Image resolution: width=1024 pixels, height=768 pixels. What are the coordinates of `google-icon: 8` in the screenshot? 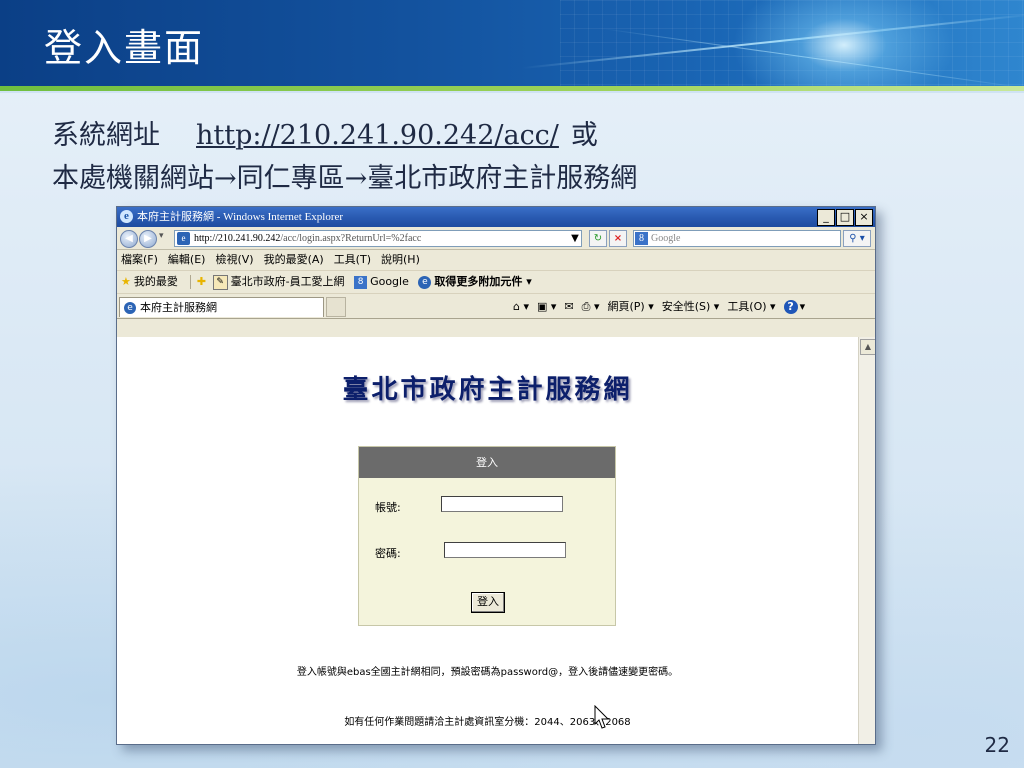 It's located at (361, 282).